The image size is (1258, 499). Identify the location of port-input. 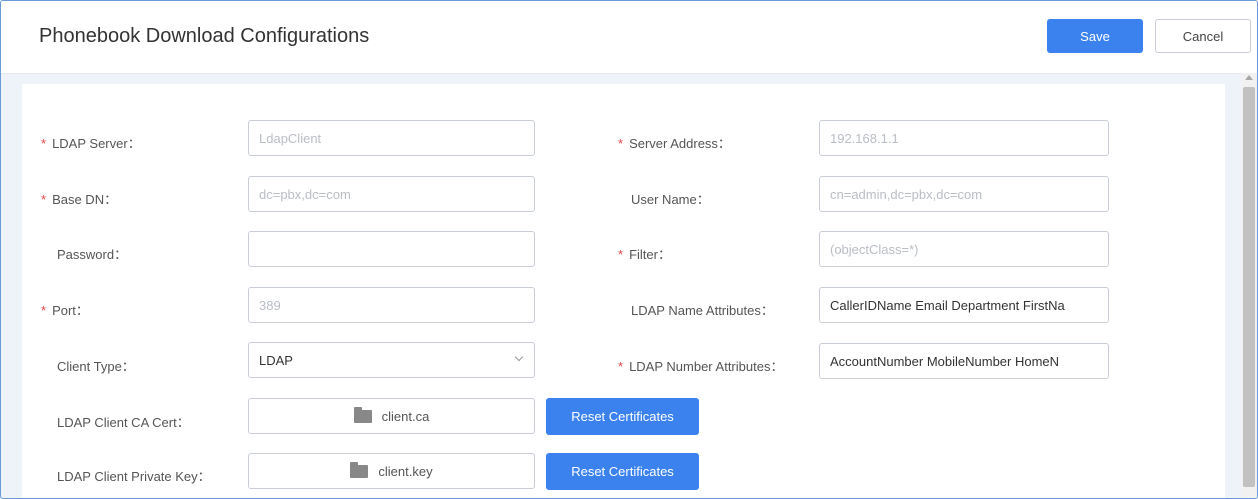
(391, 305).